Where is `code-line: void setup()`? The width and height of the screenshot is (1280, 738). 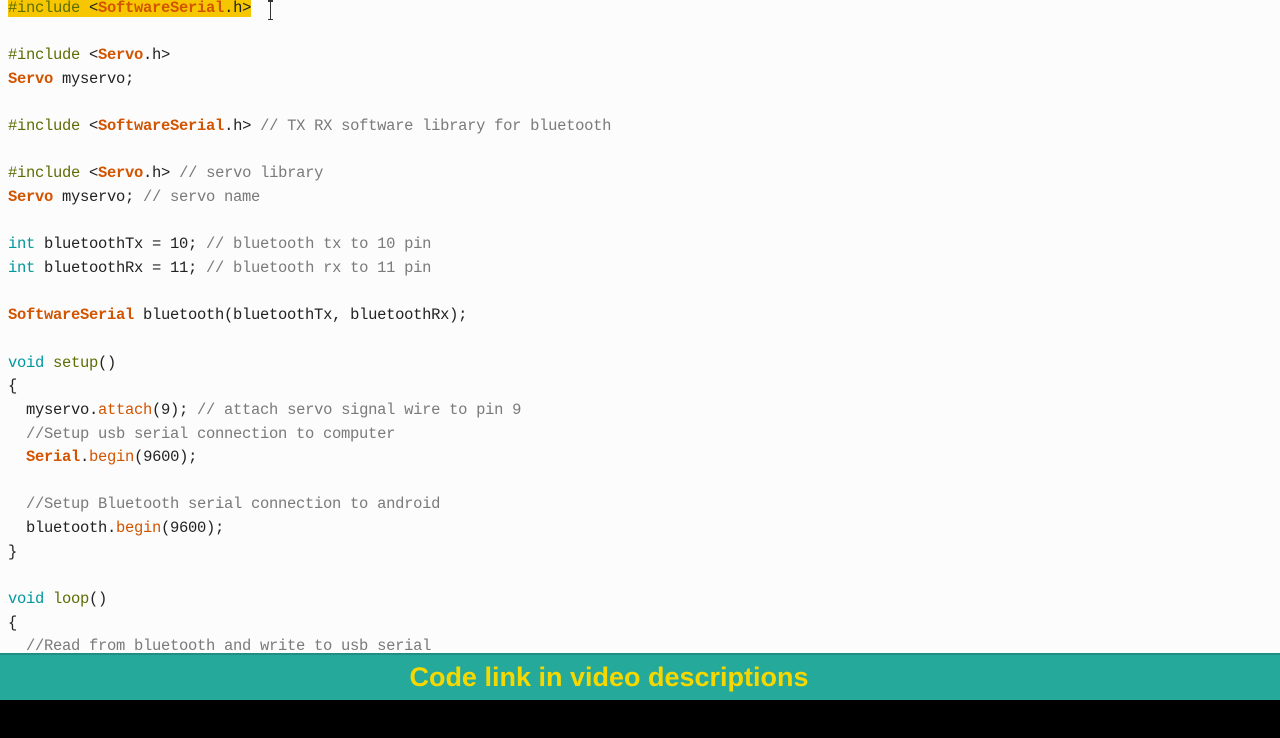 code-line: void setup() is located at coordinates (309, 364).